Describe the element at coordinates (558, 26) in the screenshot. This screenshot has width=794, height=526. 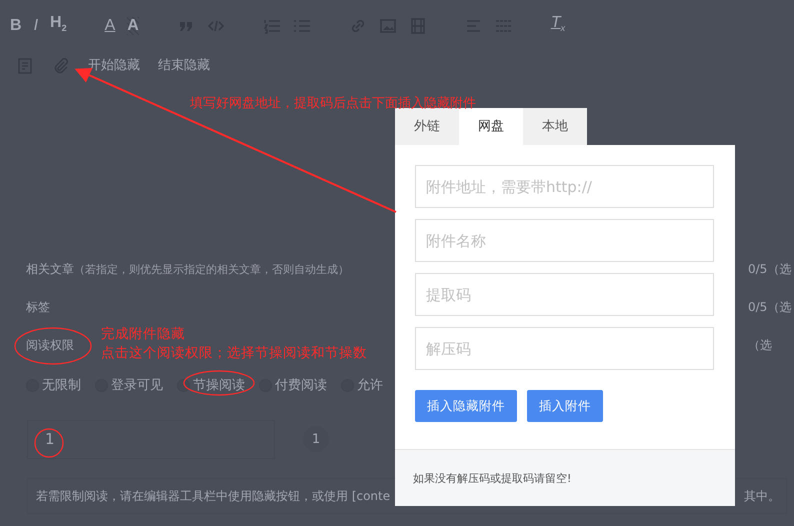
I see `clear-format-button: T$_{x}$` at that location.